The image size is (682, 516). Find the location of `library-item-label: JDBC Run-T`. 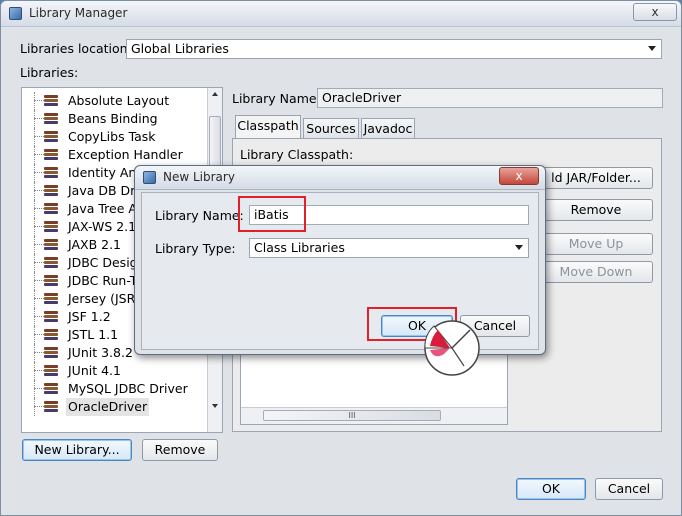

library-item-label: JDBC Run-T is located at coordinates (103, 280).